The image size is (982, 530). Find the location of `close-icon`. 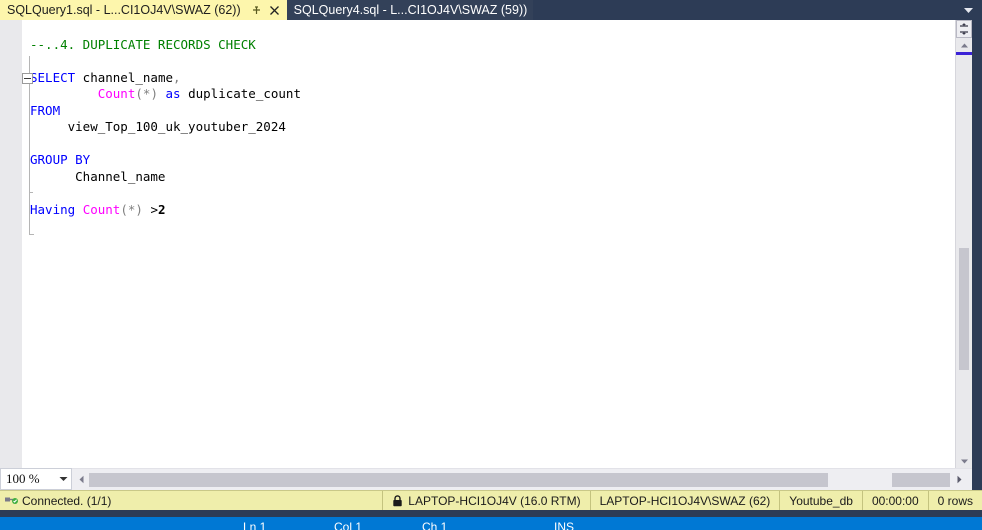

close-icon is located at coordinates (274, 10).